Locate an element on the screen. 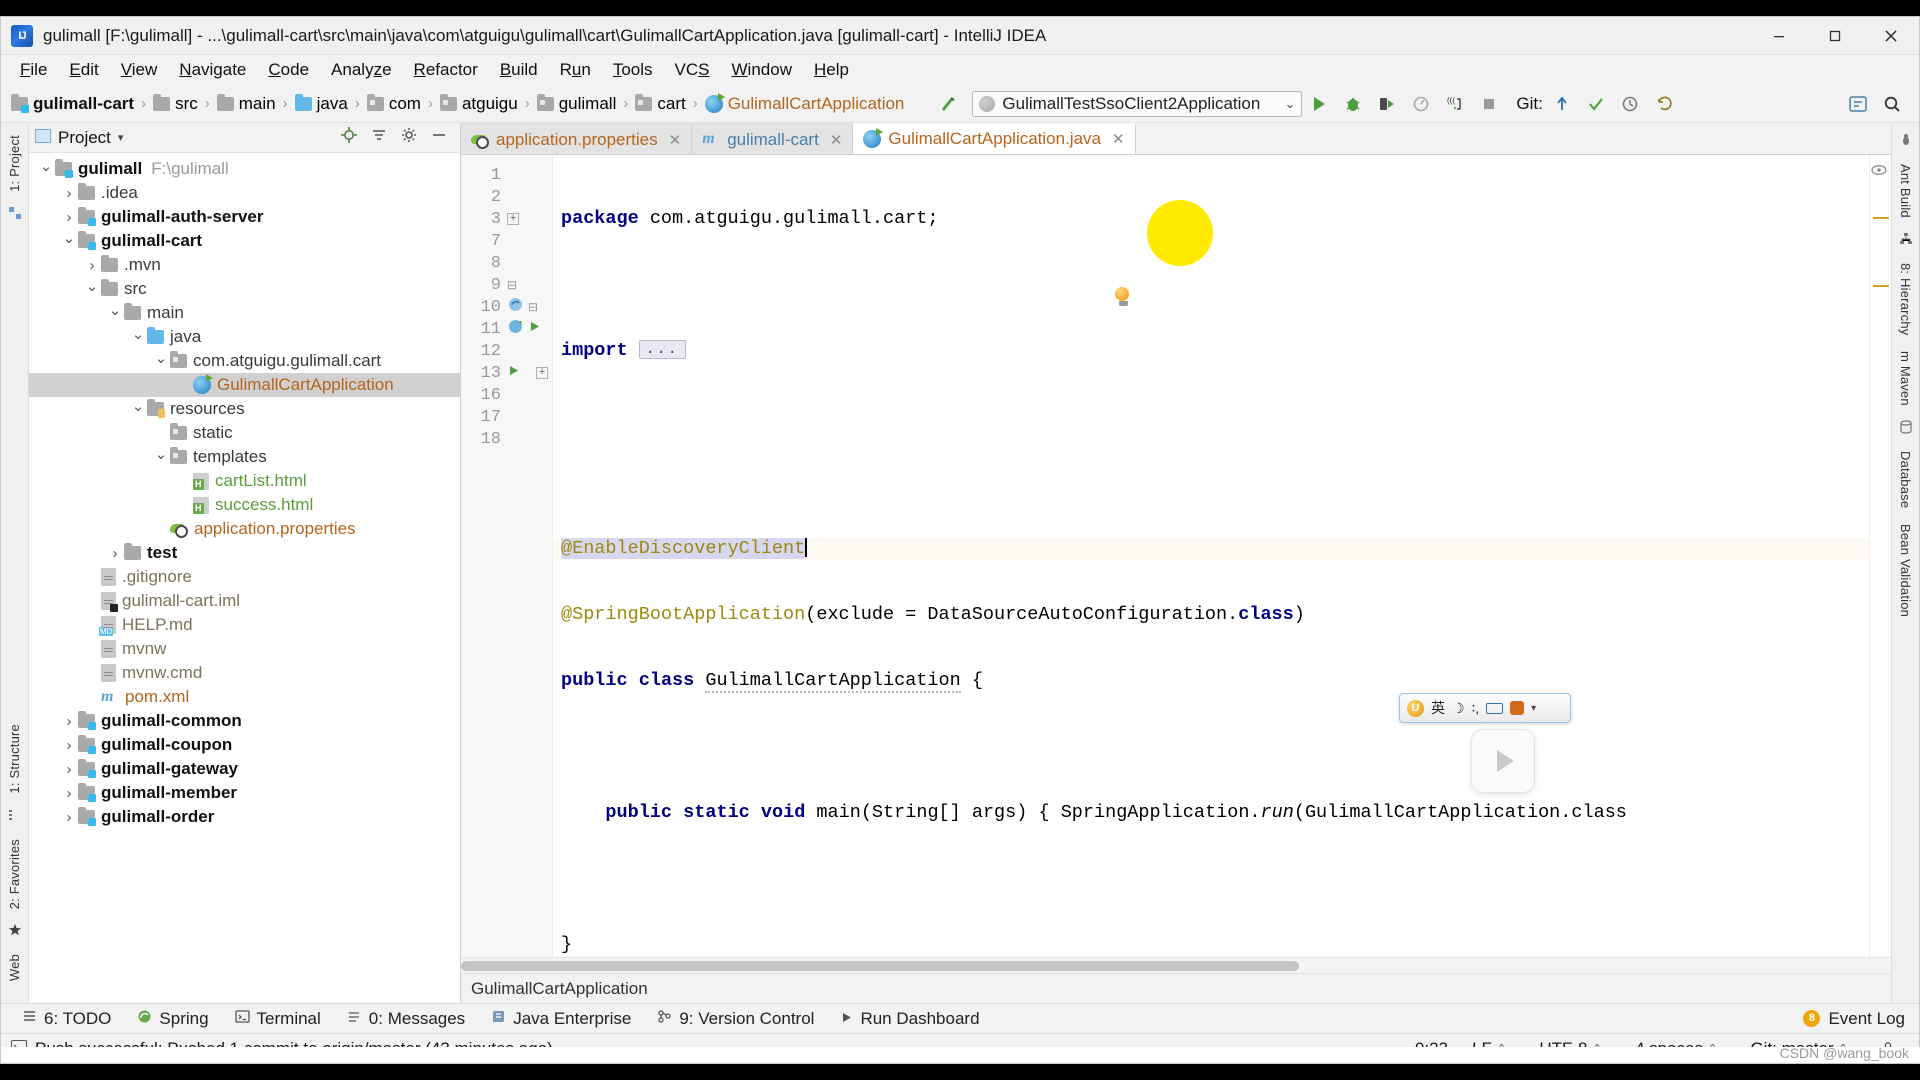 The image size is (1920, 1080). run-with-coverage-button is located at coordinates (1387, 104).